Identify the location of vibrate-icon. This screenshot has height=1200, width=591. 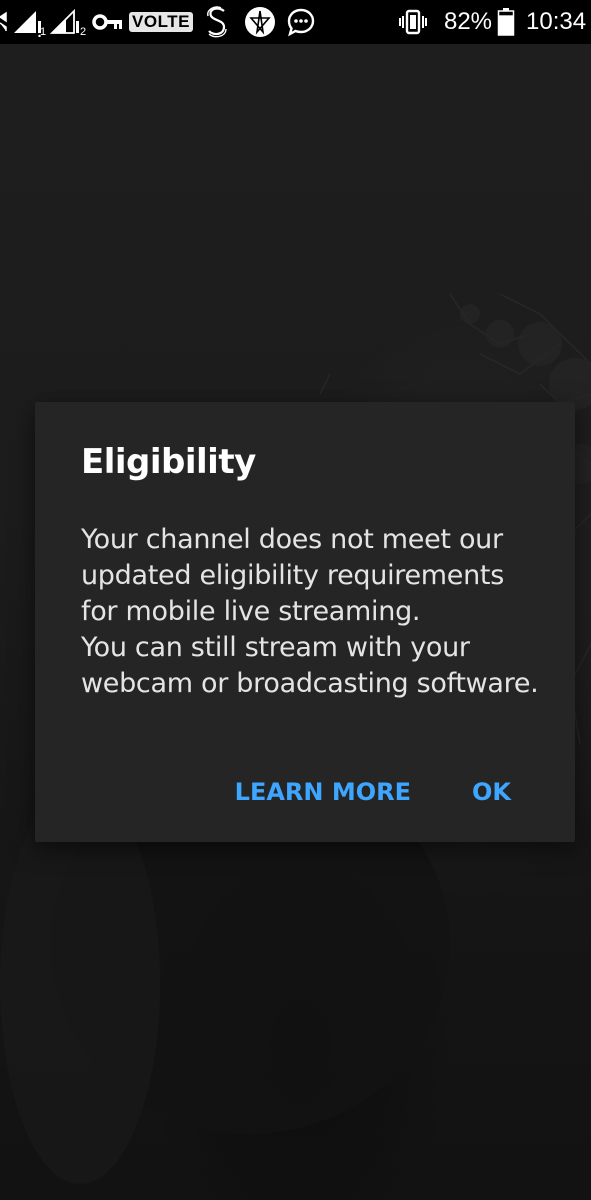
(413, 22).